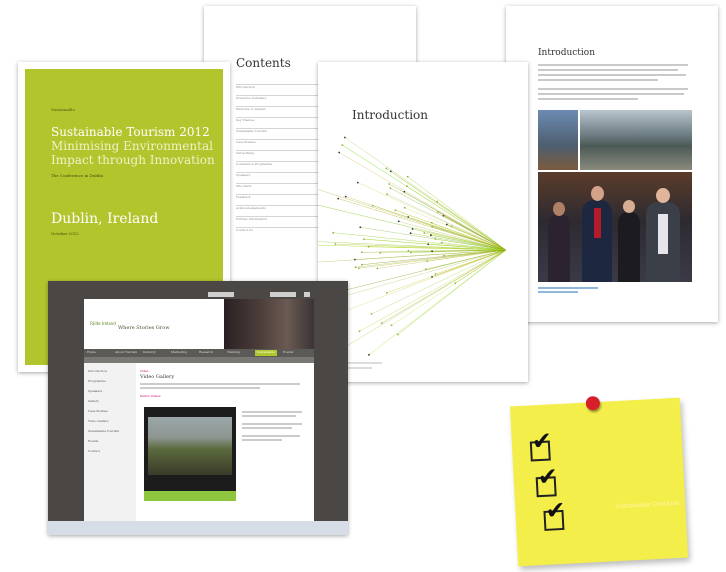  I want to click on site-content: Video Video Gallery Dublin Videos, so click(225, 447).